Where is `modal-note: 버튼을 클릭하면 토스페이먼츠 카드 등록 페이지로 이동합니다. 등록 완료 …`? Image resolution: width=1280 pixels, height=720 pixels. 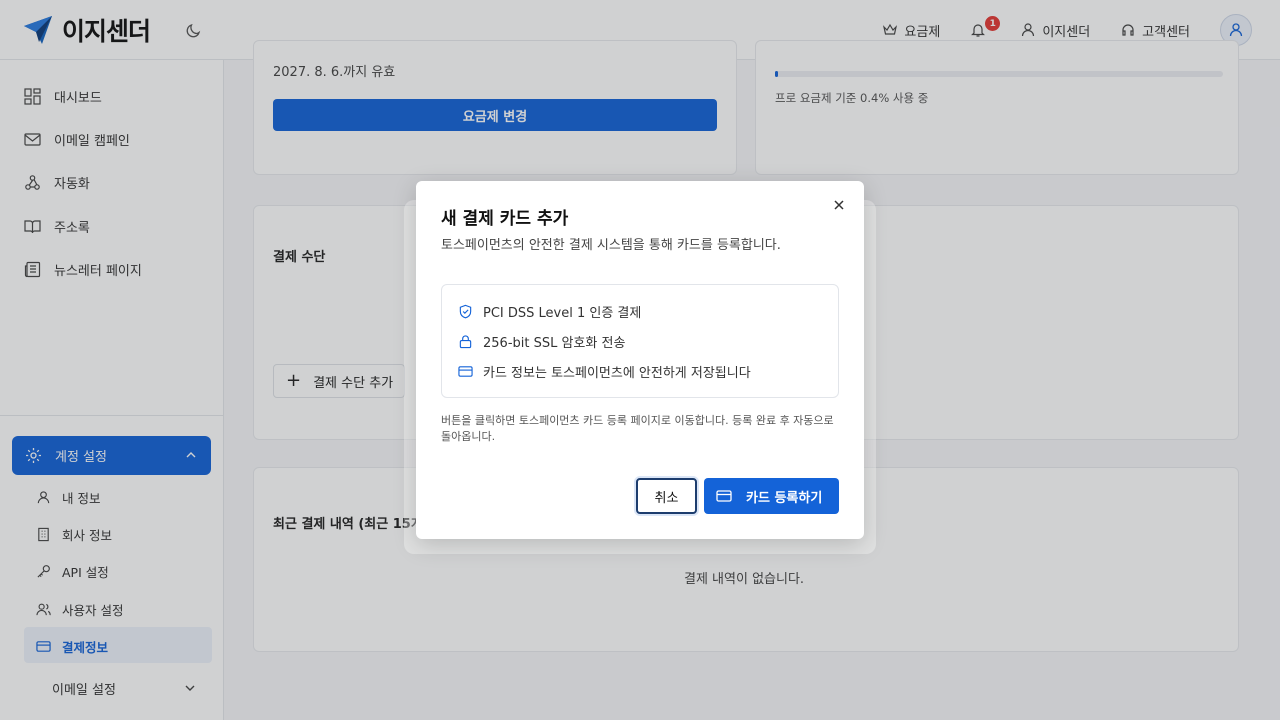 modal-note: 버튼을 클릭하면 토스페이먼츠 카드 등록 페이지로 이동합니다. 등록 완료 … is located at coordinates (637, 428).